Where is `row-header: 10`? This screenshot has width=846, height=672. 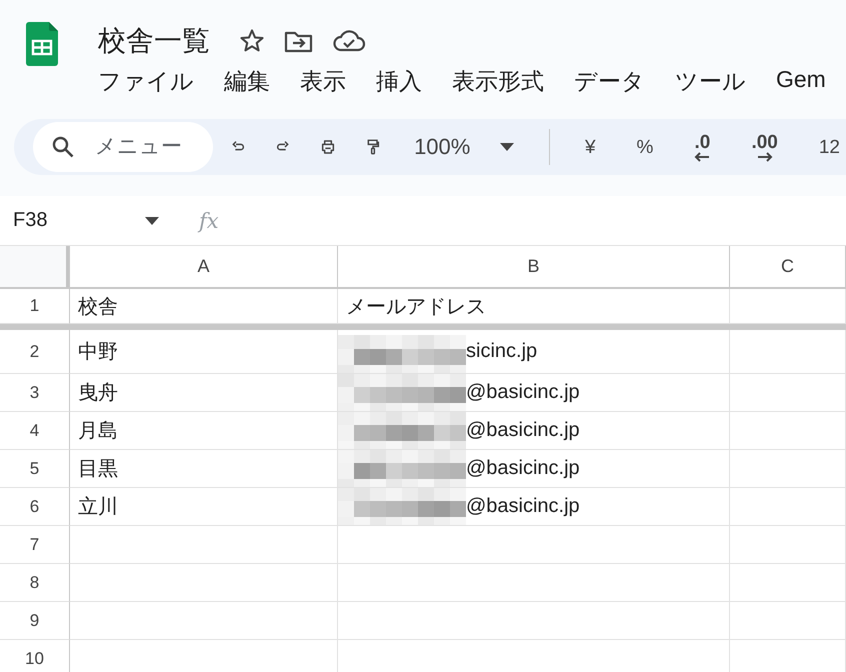
row-header: 10 is located at coordinates (35, 656).